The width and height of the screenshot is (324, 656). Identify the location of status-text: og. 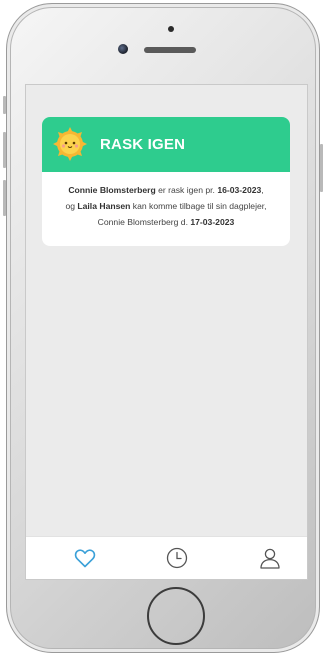
(71, 206).